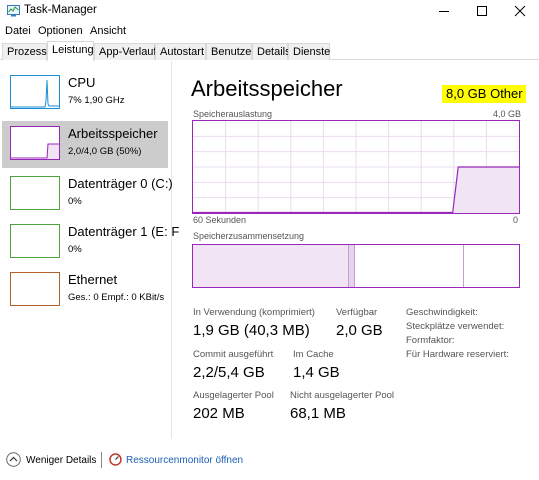 Image resolution: width=539 pixels, height=480 pixels. I want to click on resource-sub: 2,0/4,0 GB (50%), so click(105, 151).